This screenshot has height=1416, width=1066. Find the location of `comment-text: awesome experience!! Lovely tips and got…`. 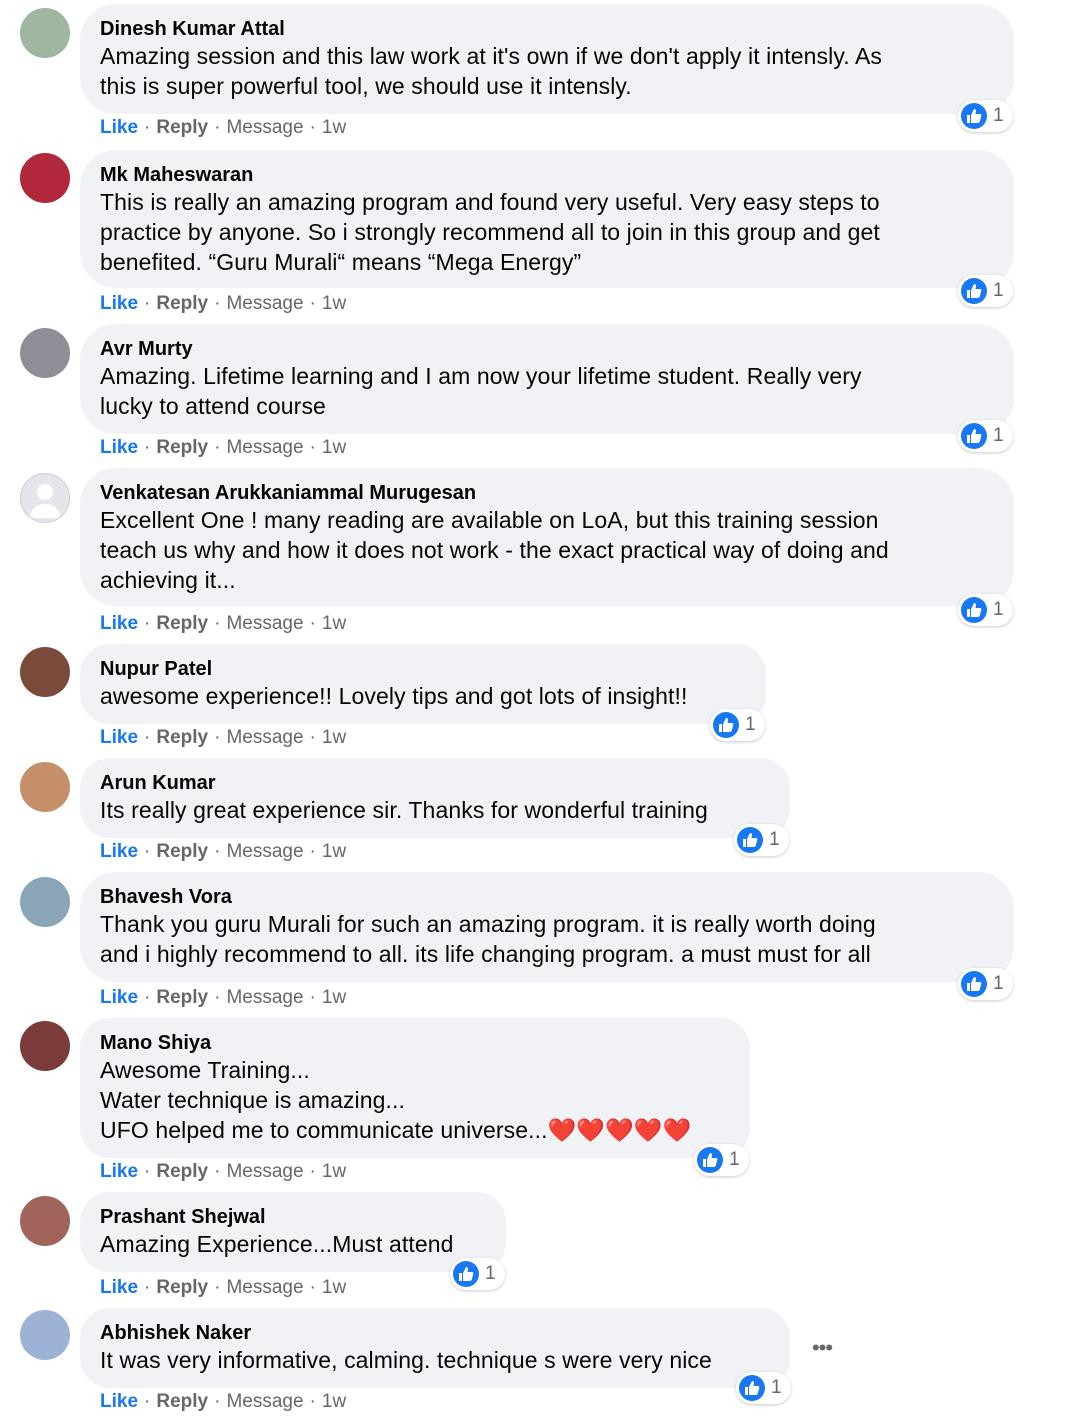

comment-text: awesome experience!! Lovely tips and got… is located at coordinates (394, 696).